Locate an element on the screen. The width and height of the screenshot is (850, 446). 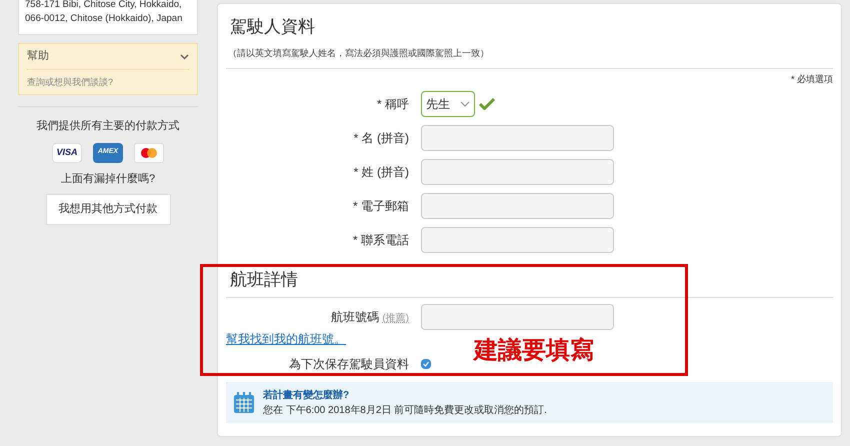
save-checkbox is located at coordinates (426, 364).